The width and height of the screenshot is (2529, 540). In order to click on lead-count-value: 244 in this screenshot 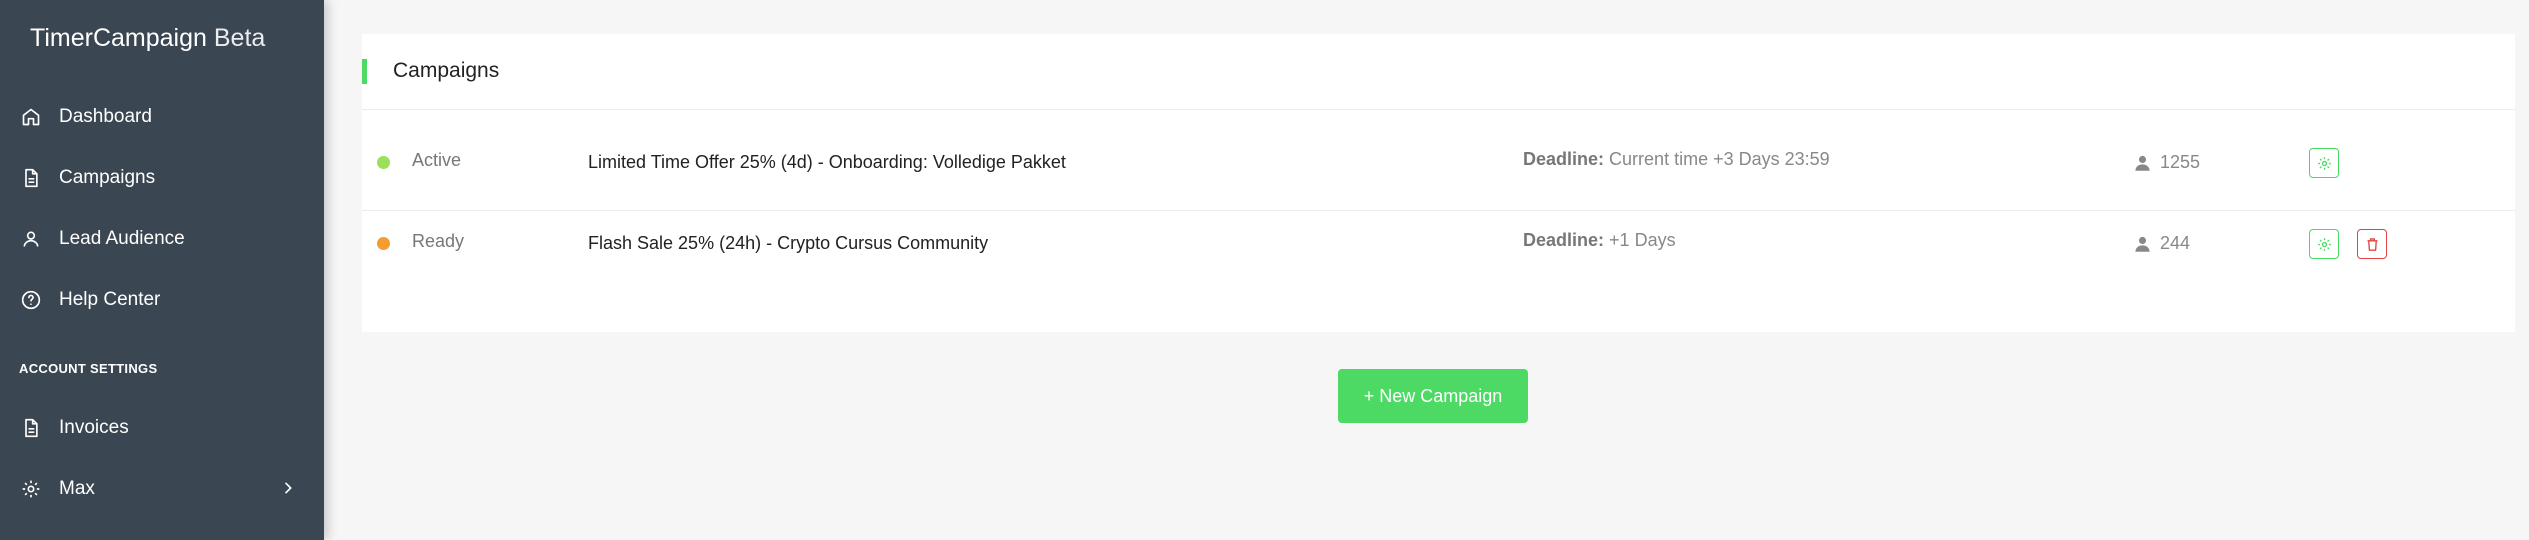, I will do `click(2175, 243)`.